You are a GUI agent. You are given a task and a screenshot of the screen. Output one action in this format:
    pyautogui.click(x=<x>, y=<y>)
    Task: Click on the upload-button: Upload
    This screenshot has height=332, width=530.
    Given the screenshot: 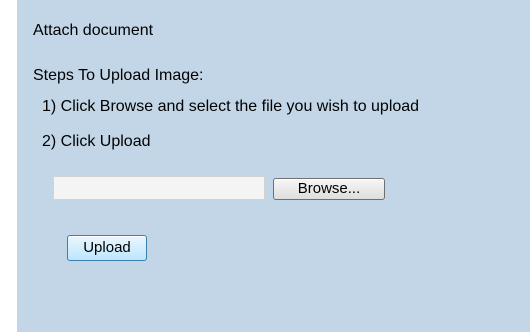 What is the action you would take?
    pyautogui.click(x=107, y=248)
    